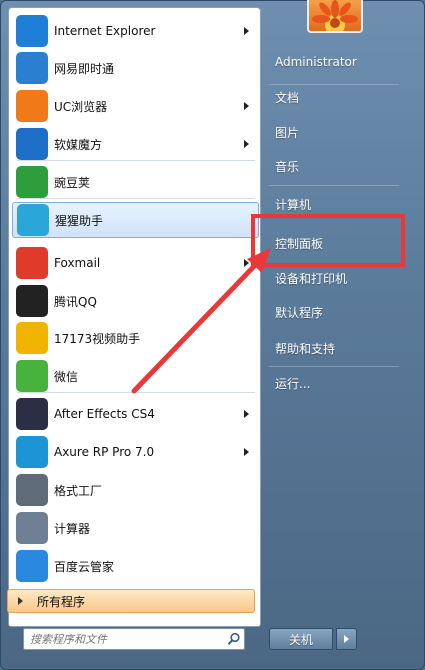 The height and width of the screenshot is (670, 425). Describe the element at coordinates (84, 566) in the screenshot. I see `program-label: 百度云管家` at that location.